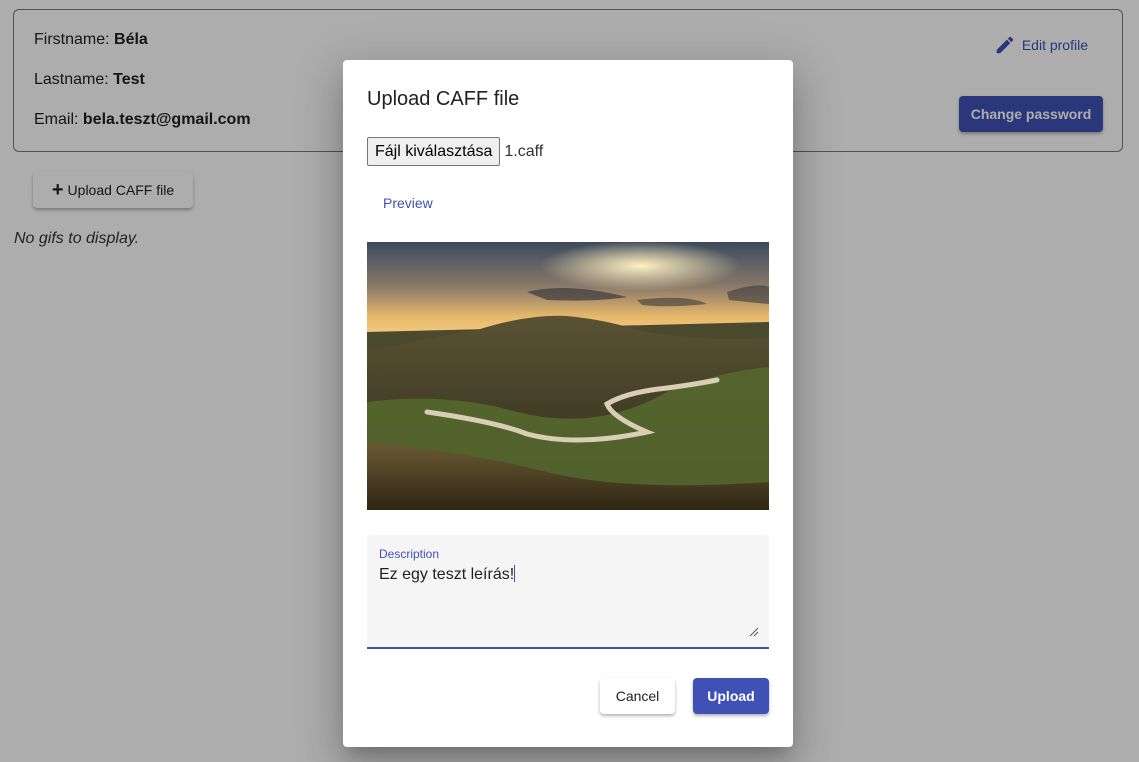 This screenshot has height=762, width=1139. I want to click on file-input-row: Fájl kiválasztása 1.caff, so click(455, 151).